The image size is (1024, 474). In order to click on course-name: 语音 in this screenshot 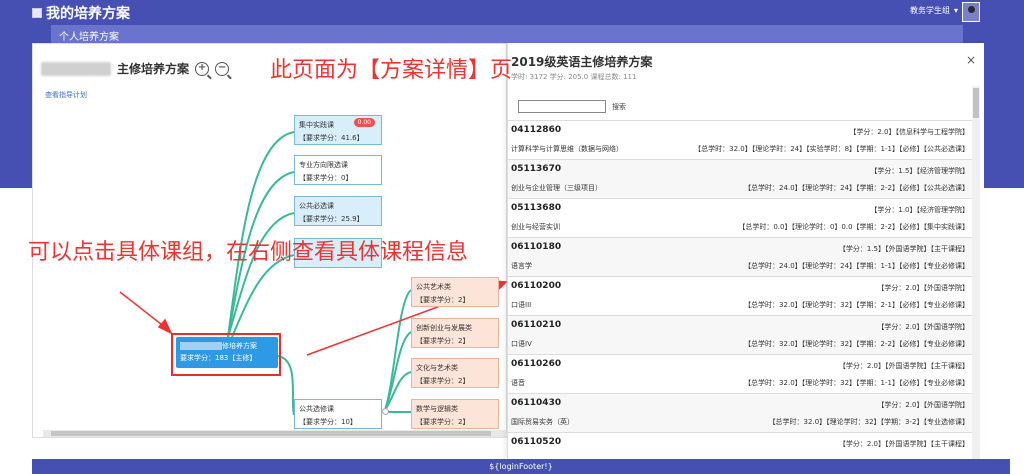, I will do `click(518, 383)`.